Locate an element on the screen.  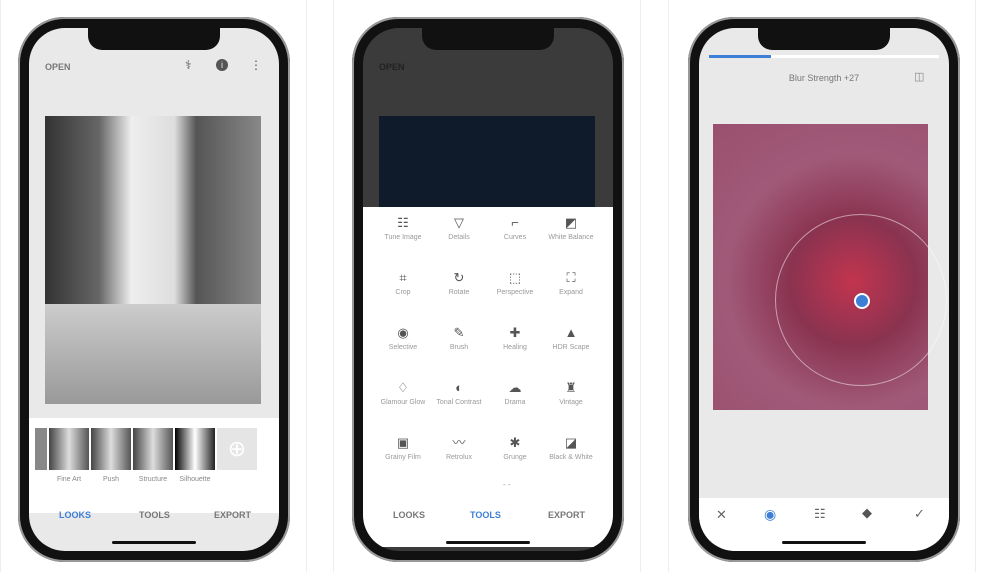
tool-crop: ⌗ Crop is located at coordinates (403, 282).